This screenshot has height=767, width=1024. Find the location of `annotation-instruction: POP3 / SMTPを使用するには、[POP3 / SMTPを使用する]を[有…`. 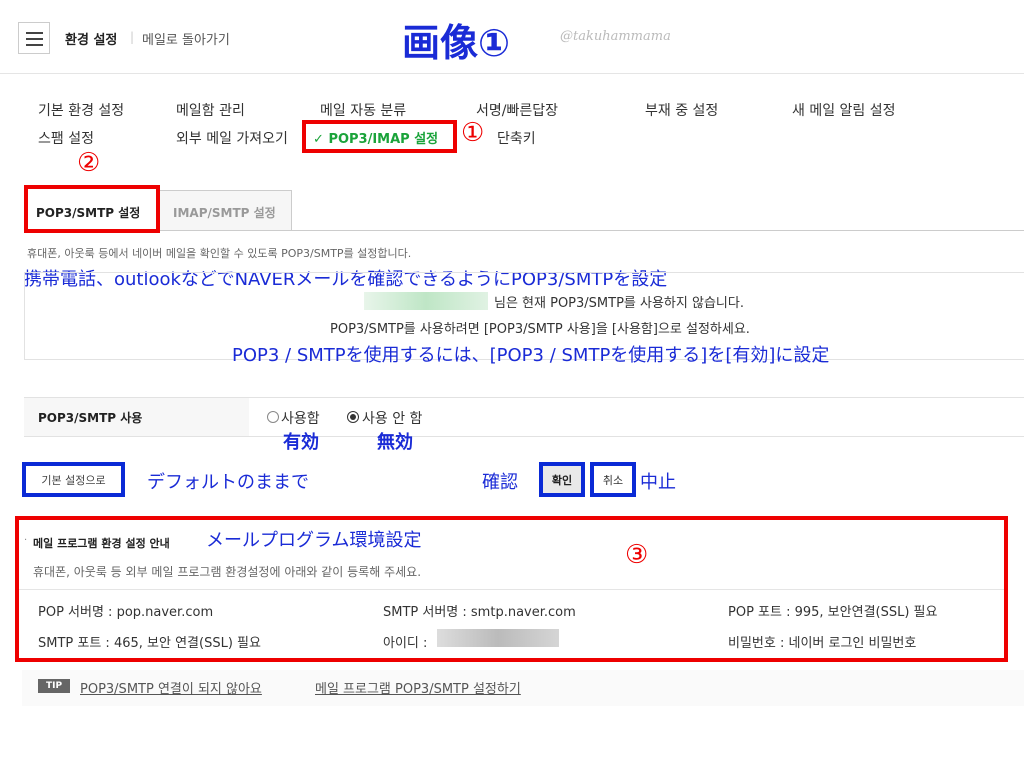

annotation-instruction: POP3 / SMTPを使用するには、[POP3 / SMTPを使用する]を[有… is located at coordinates (531, 355).